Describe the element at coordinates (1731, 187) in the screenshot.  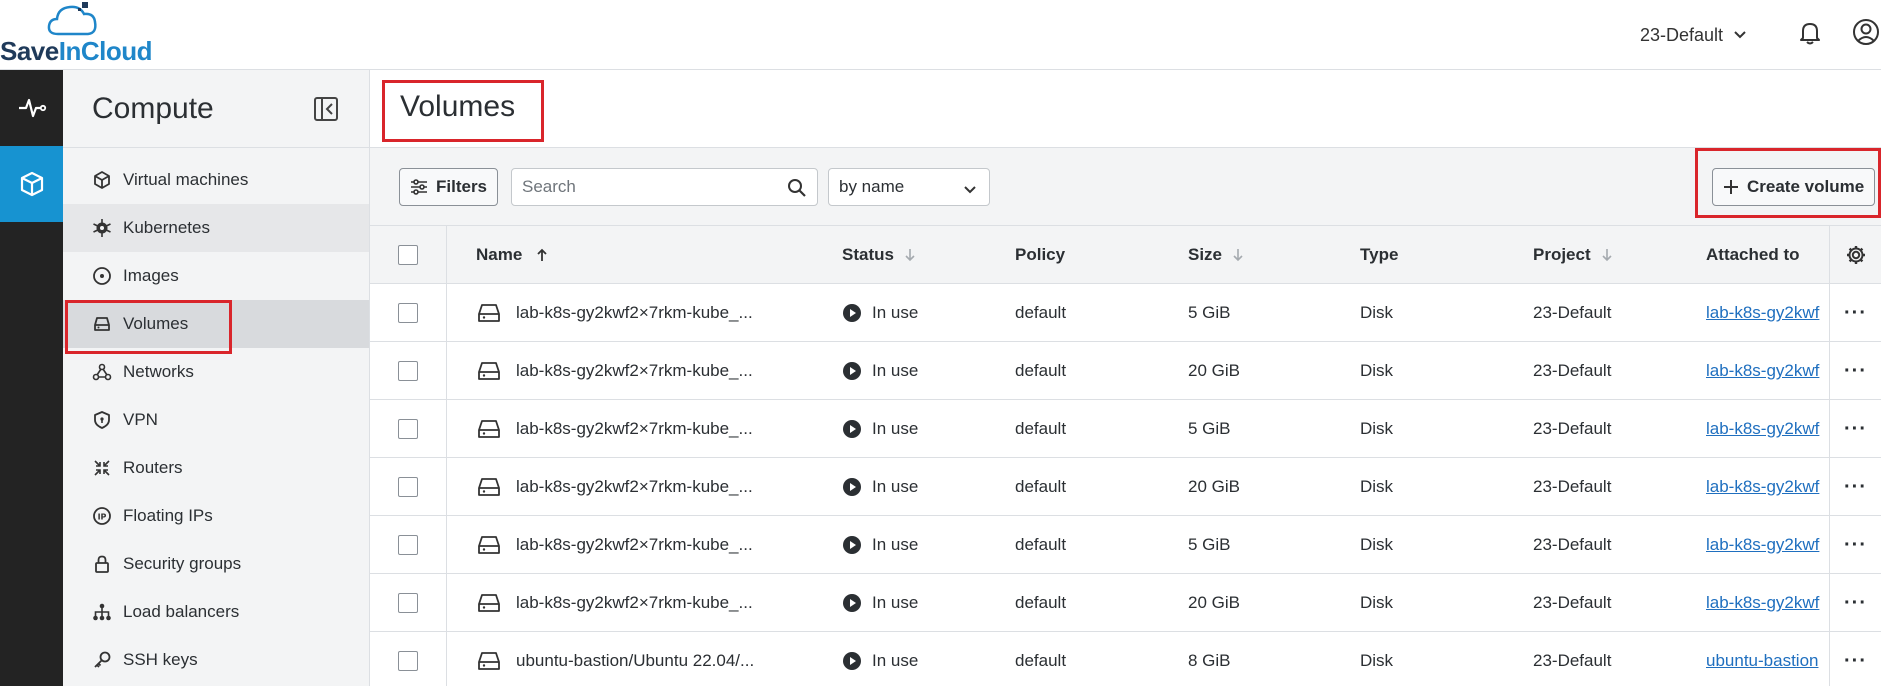
I see `plus-icon` at that location.